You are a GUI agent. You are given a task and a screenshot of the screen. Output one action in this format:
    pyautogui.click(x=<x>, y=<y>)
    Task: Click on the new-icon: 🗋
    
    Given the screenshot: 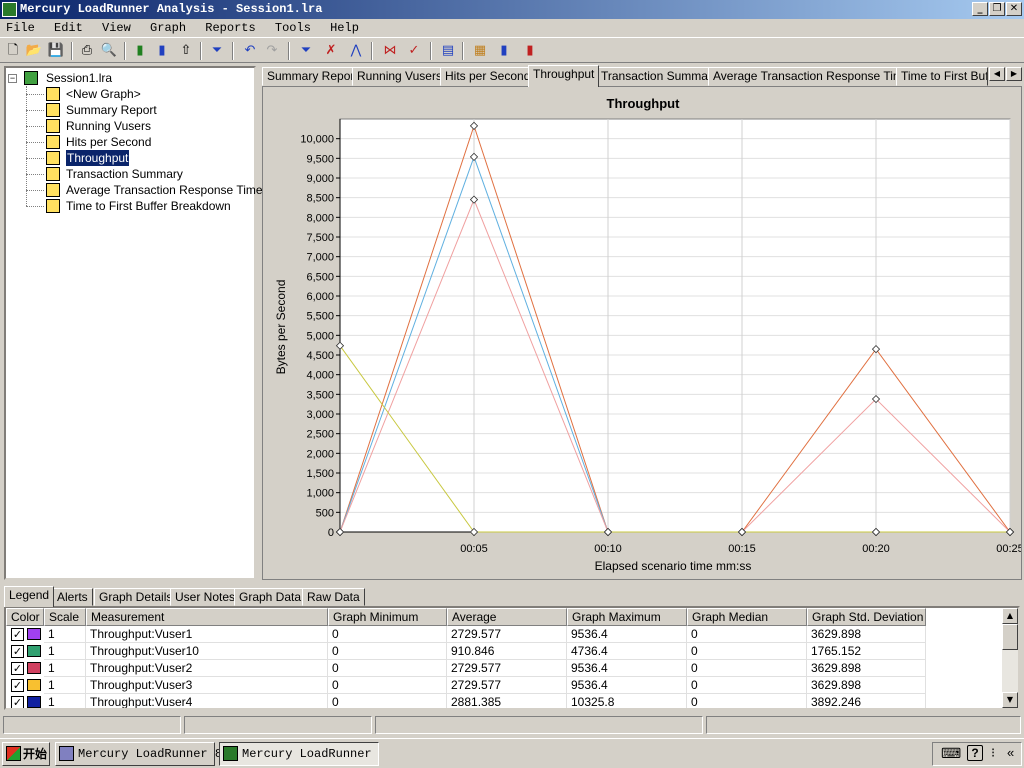 What is the action you would take?
    pyautogui.click(x=13, y=51)
    